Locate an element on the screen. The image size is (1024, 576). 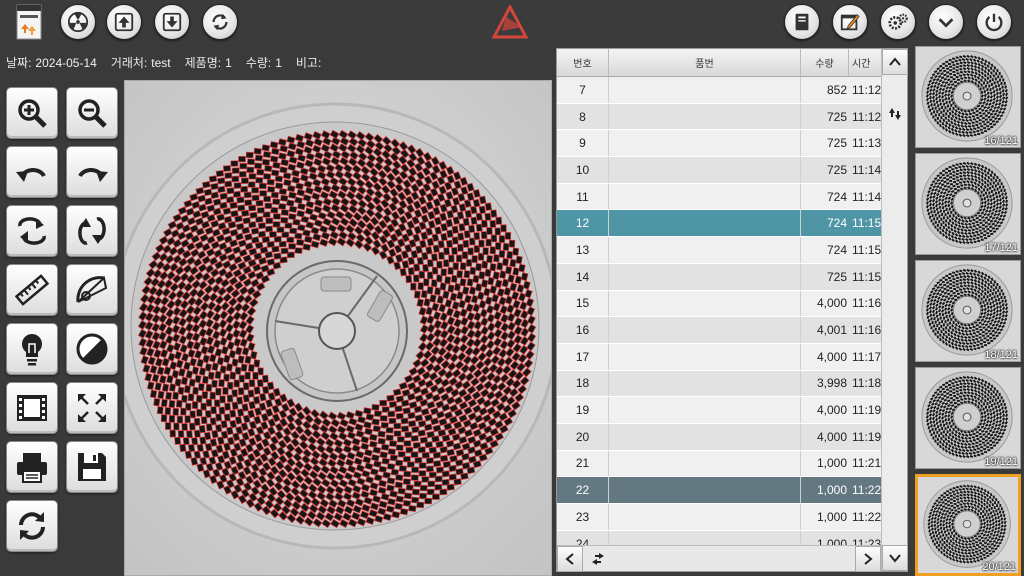
cell-time: 11:14 is located at coordinates (866, 169).